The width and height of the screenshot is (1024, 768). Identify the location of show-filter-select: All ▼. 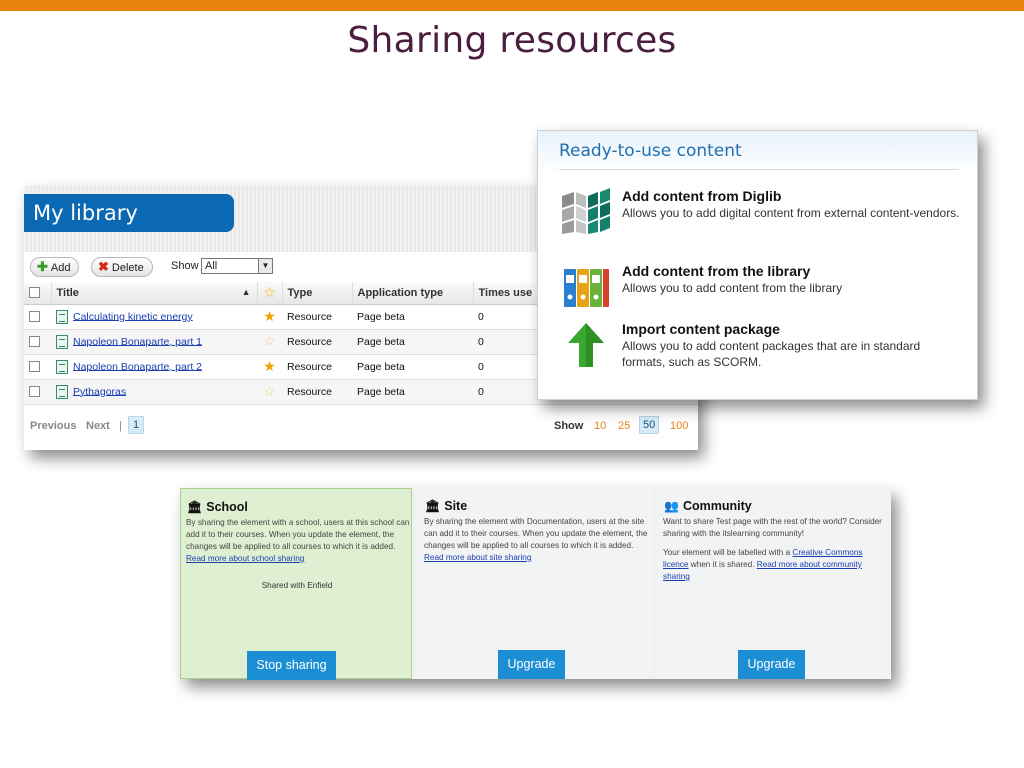
(237, 266).